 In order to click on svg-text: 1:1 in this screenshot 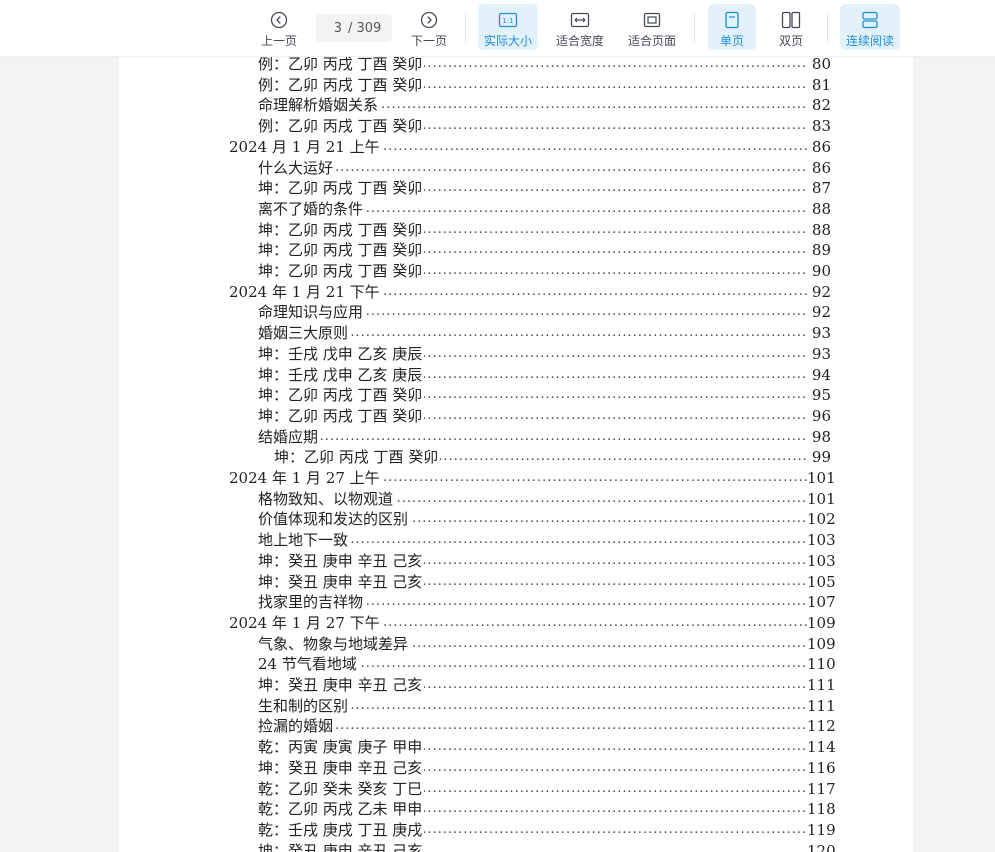, I will do `click(507, 21)`.